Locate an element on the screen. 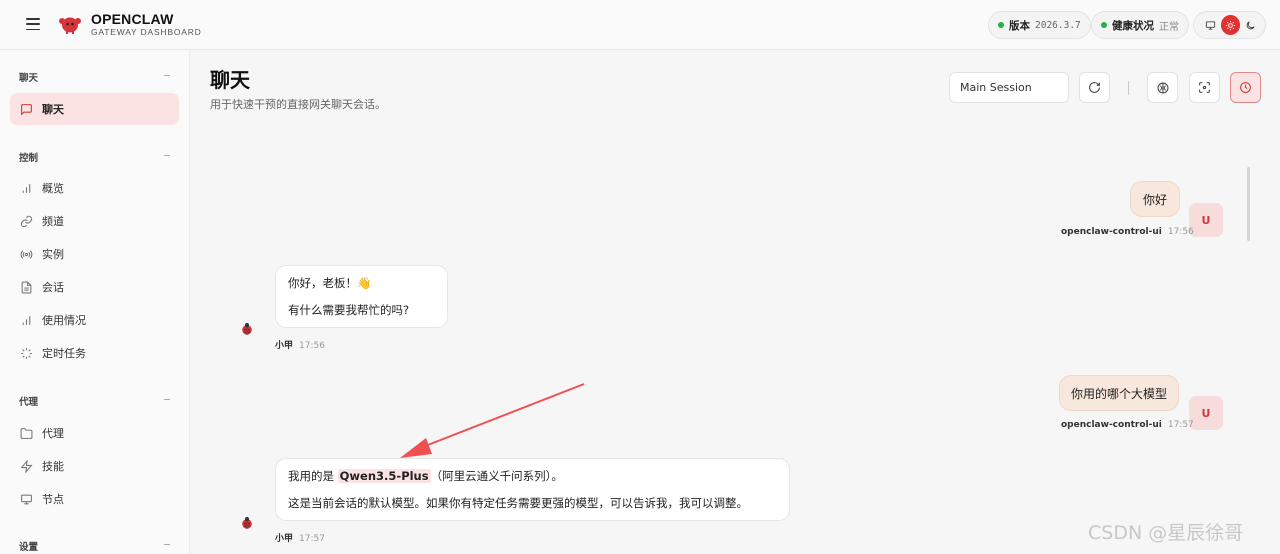 The height and width of the screenshot is (554, 1280). bar-chart-icon is located at coordinates (26, 320).